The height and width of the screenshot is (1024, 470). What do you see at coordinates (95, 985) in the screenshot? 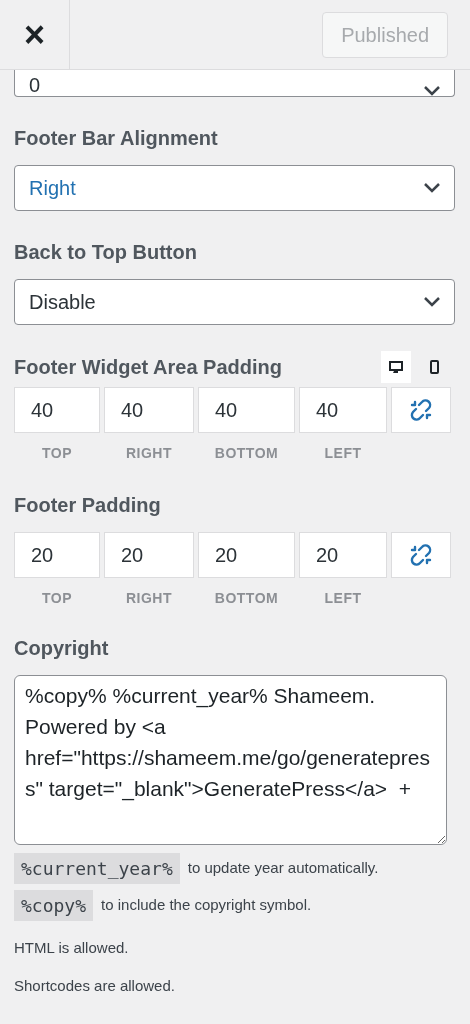
I see `note-text: Shortcodes are allowed.` at bounding box center [95, 985].